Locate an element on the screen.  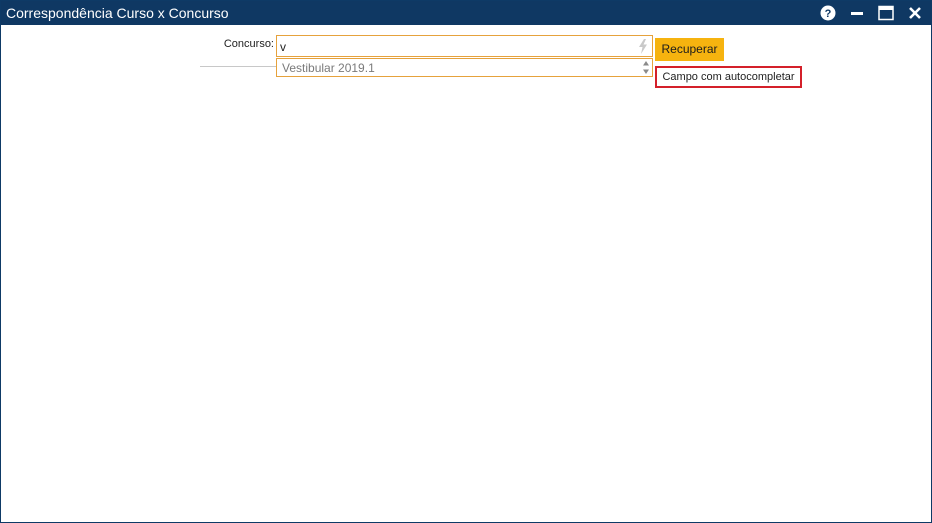
help-circle-icon: ? is located at coordinates (828, 13).